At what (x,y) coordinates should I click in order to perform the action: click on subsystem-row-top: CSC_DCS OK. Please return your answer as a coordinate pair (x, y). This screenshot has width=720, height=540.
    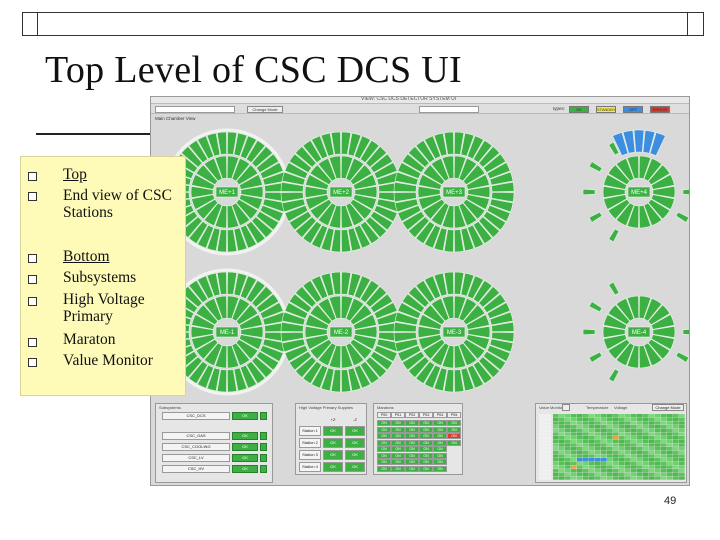
    Looking at the image, I should click on (217, 416).